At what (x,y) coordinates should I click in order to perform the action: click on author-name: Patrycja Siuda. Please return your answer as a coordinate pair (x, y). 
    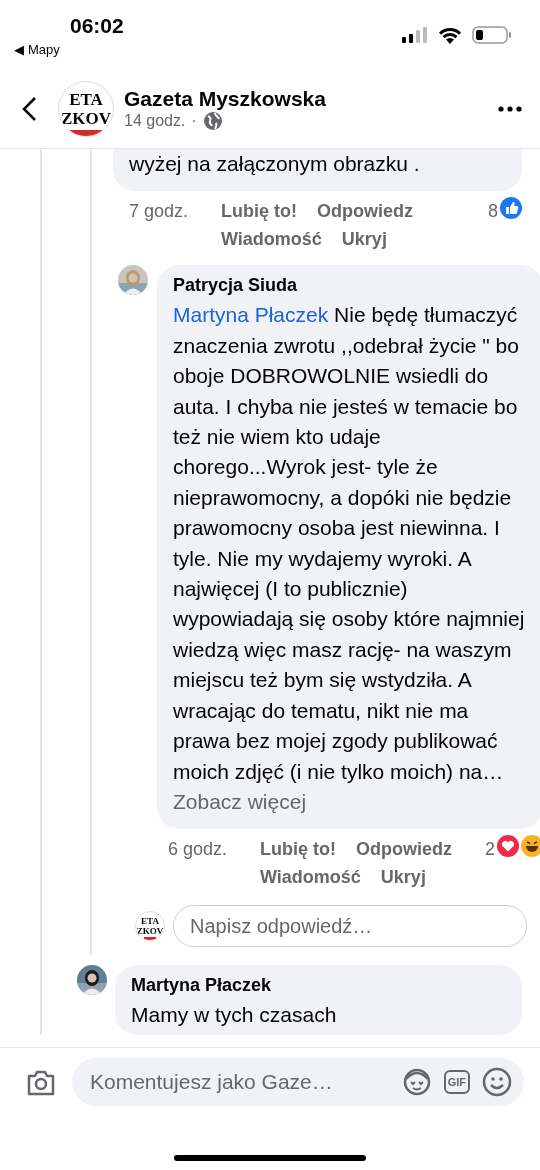
    Looking at the image, I should click on (350, 286).